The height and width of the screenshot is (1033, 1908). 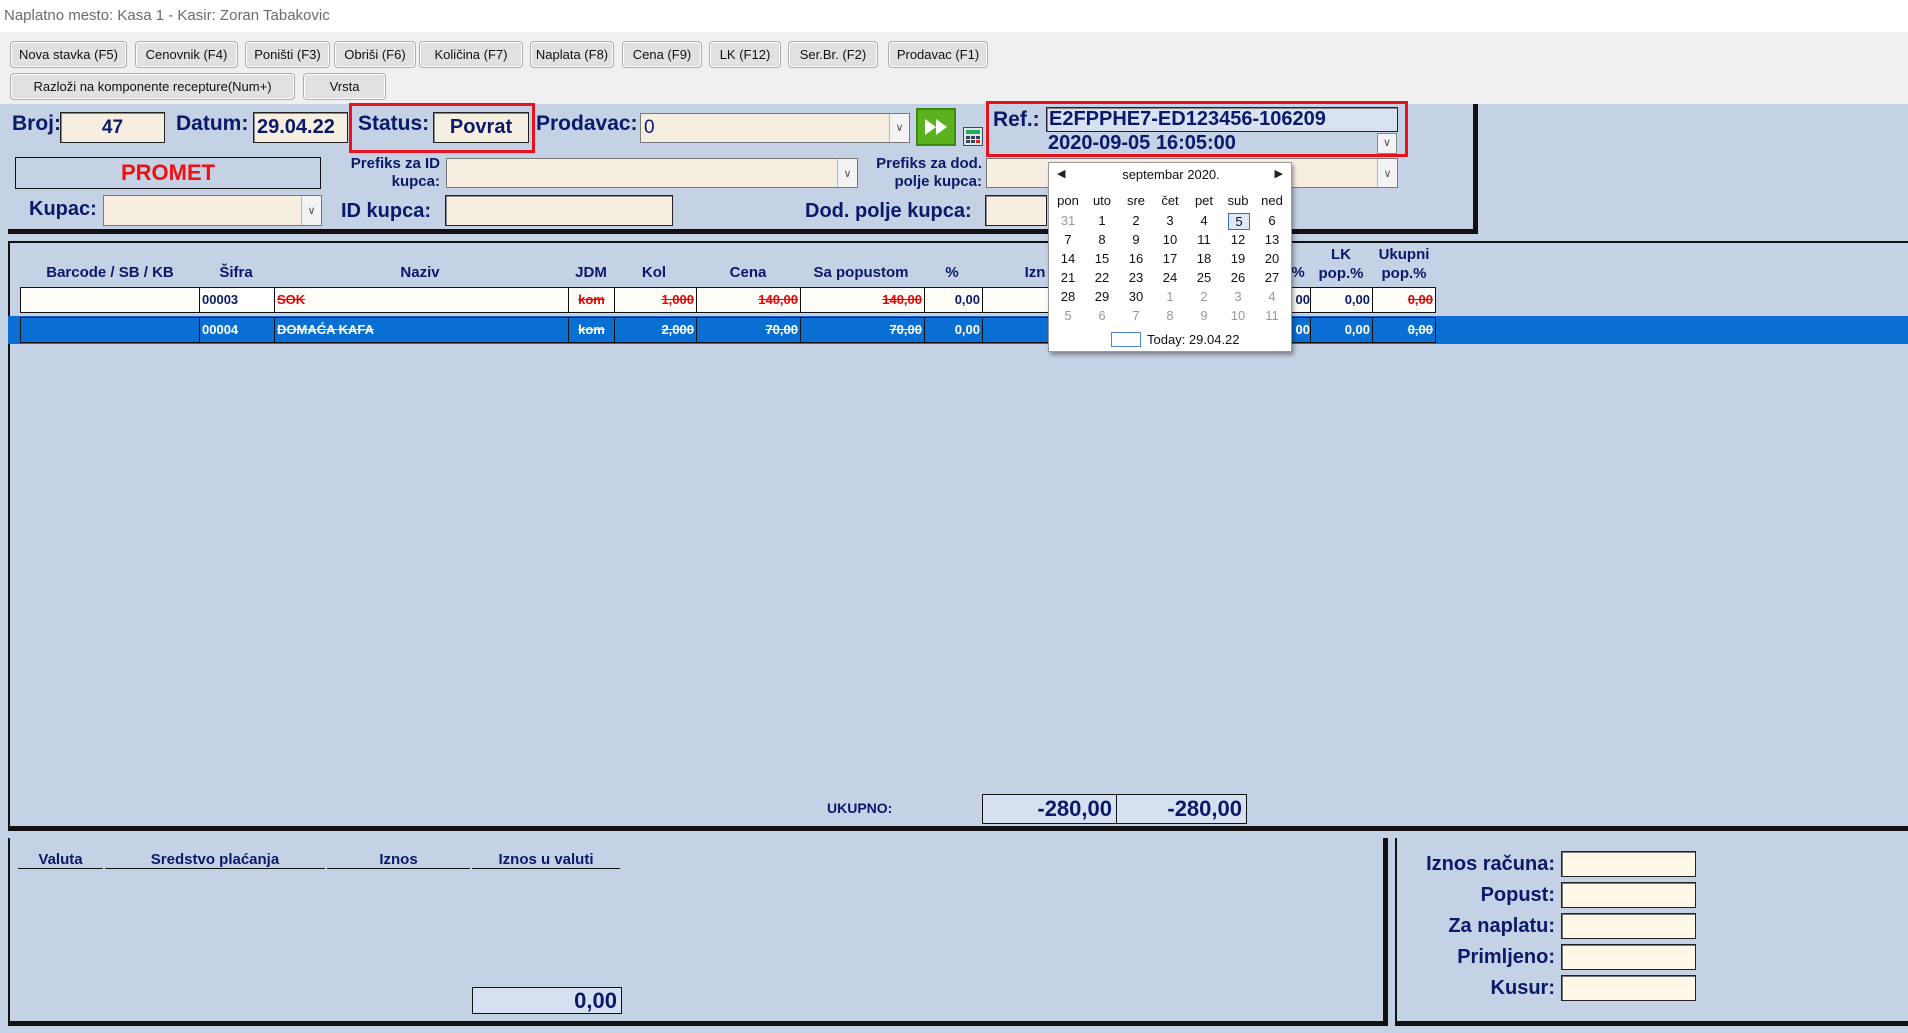 What do you see at coordinates (287, 54) in the screenshot?
I see `ponisti-button: Poništi (F3)` at bounding box center [287, 54].